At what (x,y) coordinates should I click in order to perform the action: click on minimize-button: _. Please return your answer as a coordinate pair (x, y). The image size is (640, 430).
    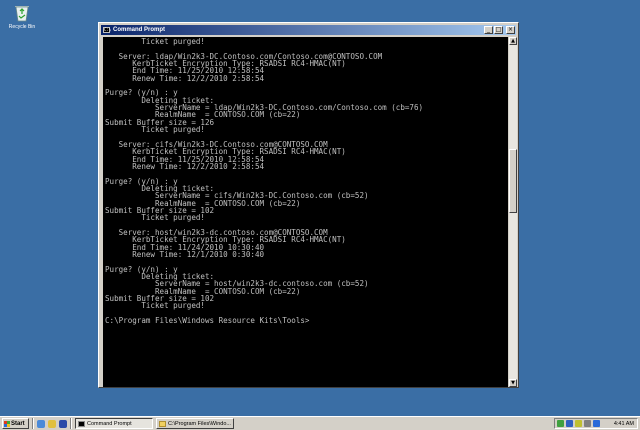
    Looking at the image, I should click on (488, 30).